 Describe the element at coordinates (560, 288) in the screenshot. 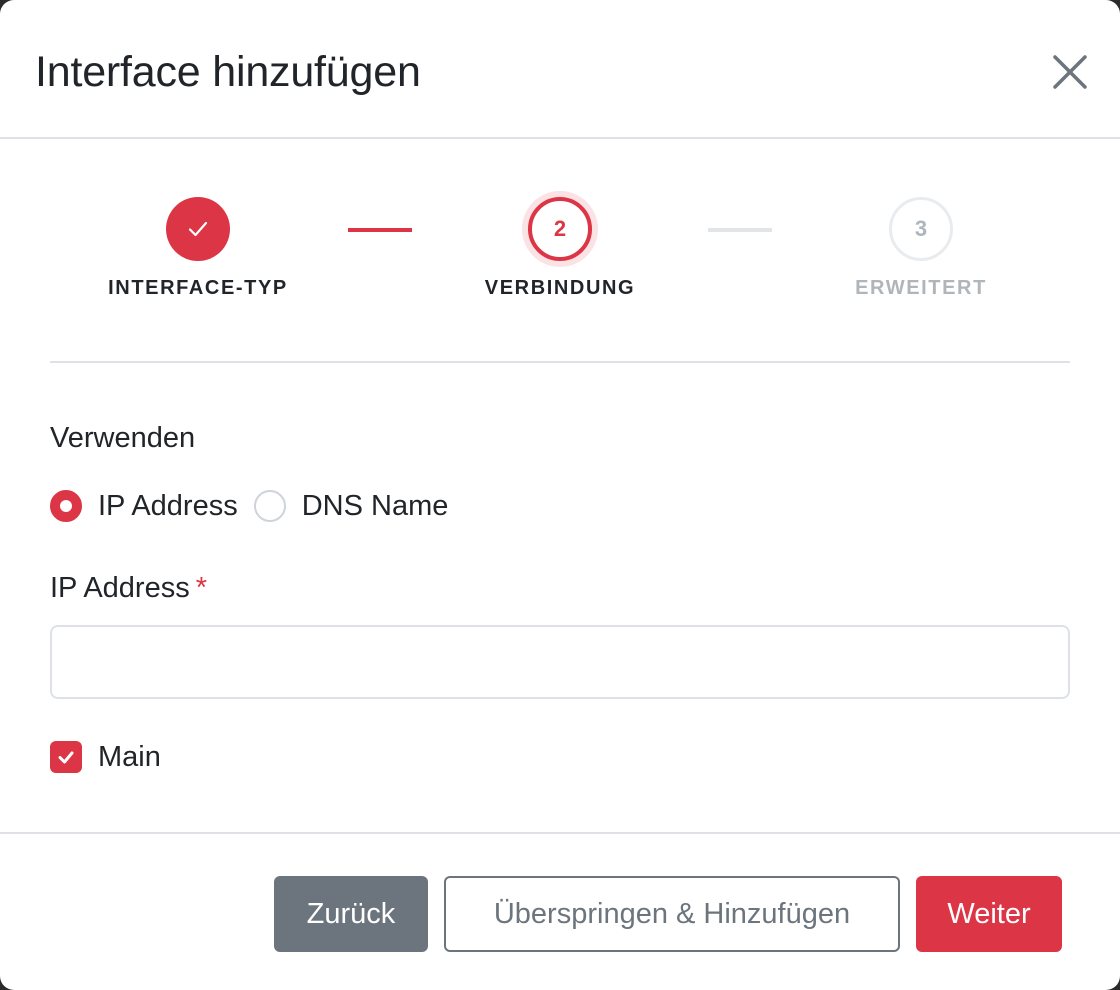

I see `step-label: VERBINDUNG` at that location.